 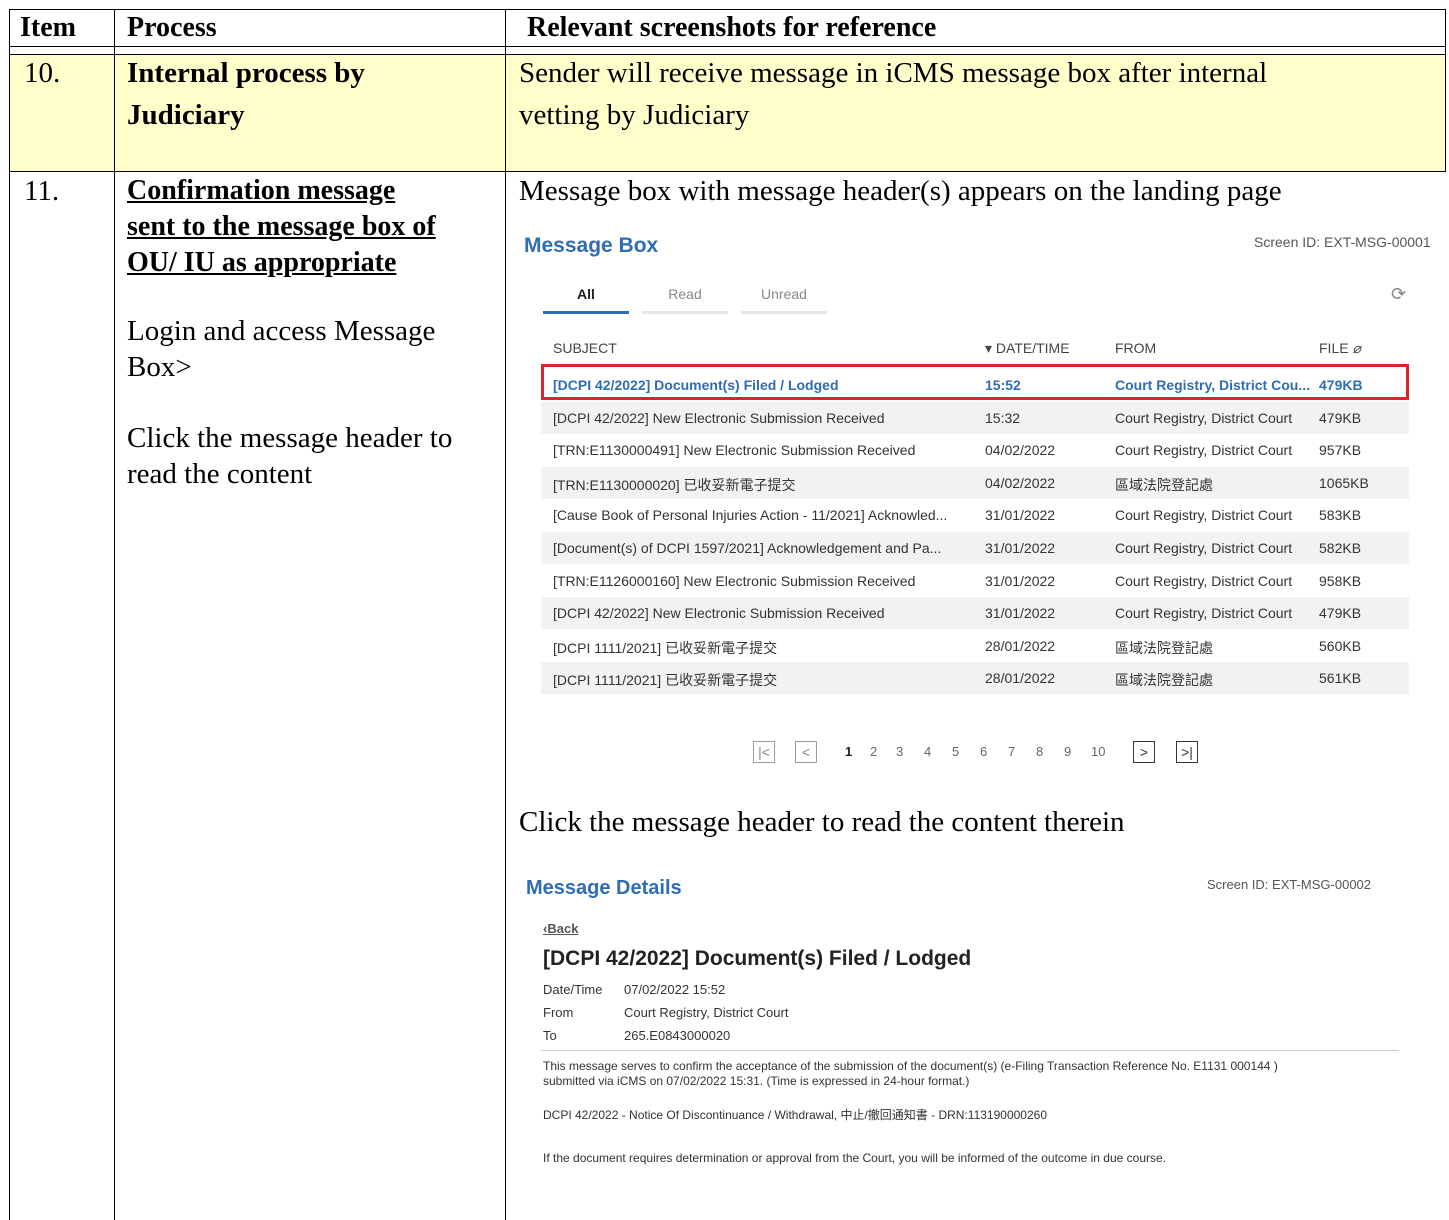 What do you see at coordinates (1445, 90) in the screenshot?
I see `table-right-border` at bounding box center [1445, 90].